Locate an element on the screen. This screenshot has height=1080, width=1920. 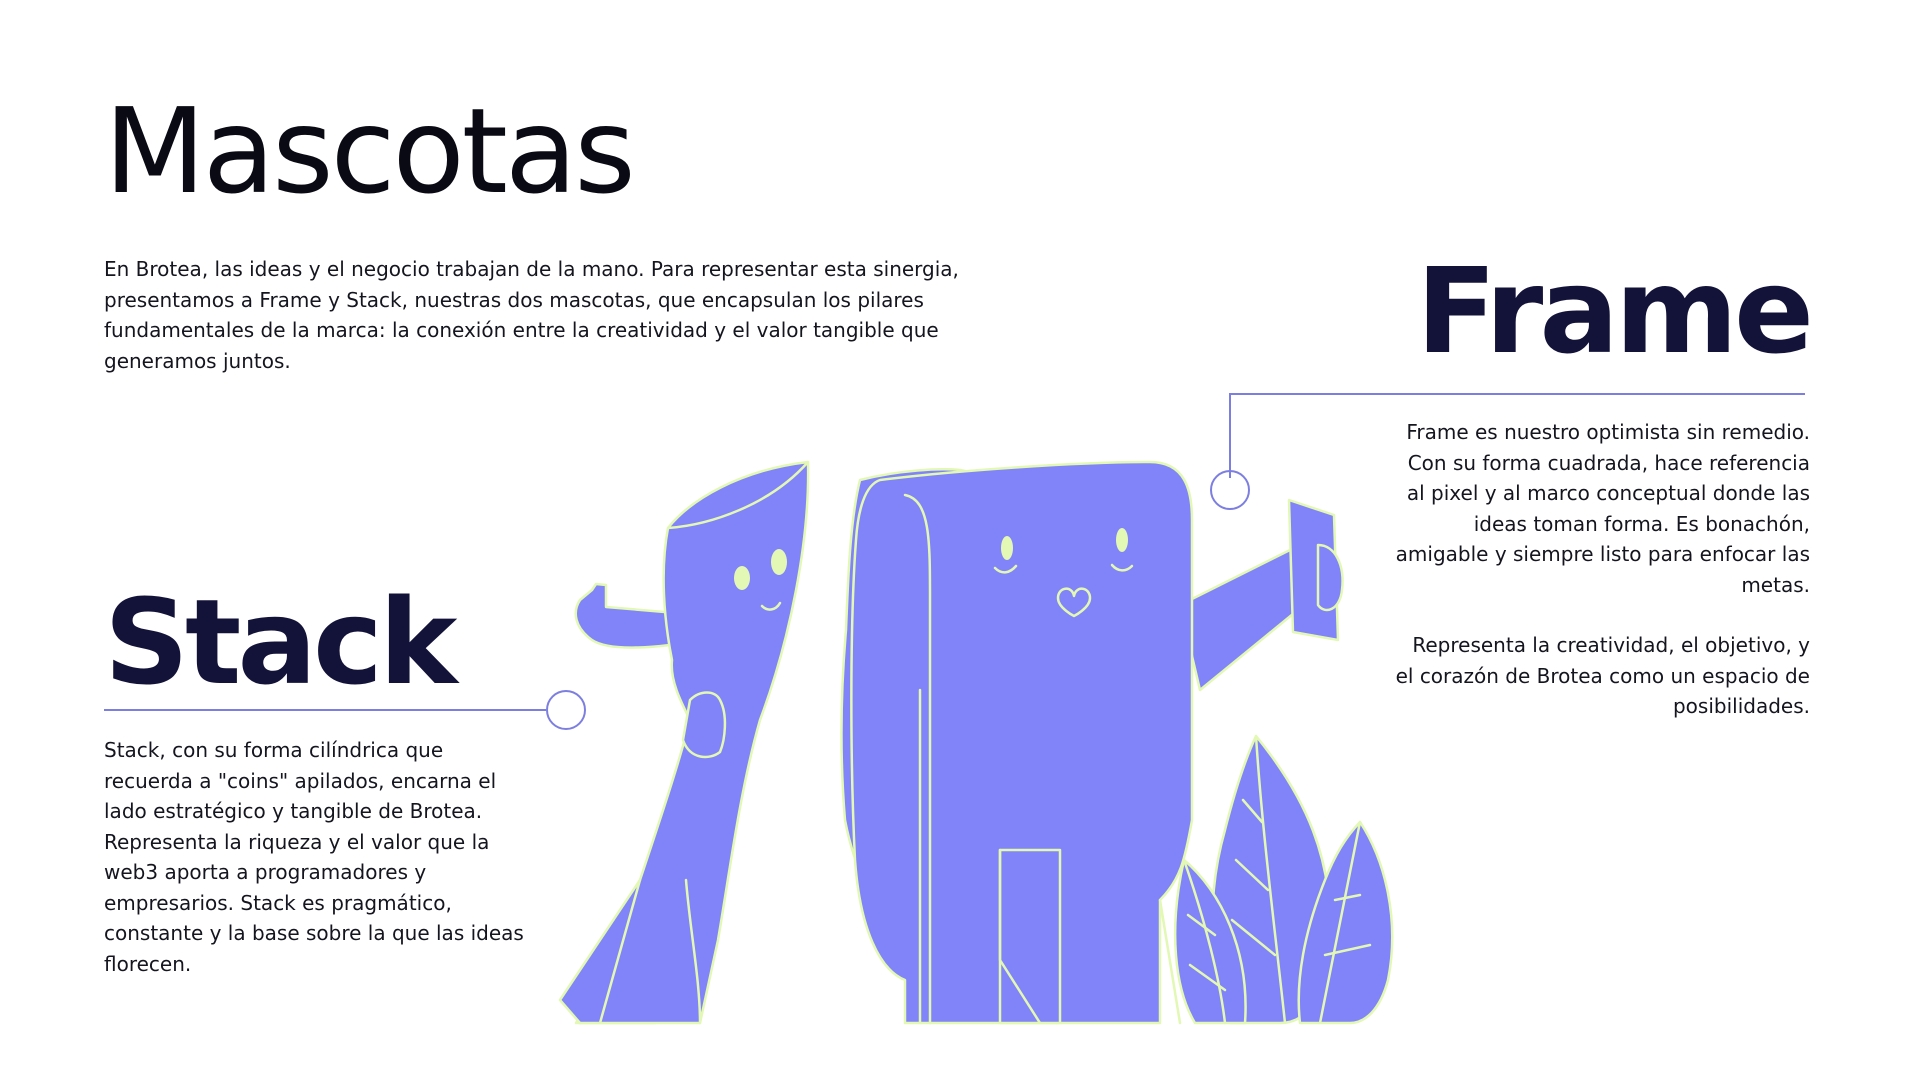
leaves-illustration is located at coordinates (1283, 879).